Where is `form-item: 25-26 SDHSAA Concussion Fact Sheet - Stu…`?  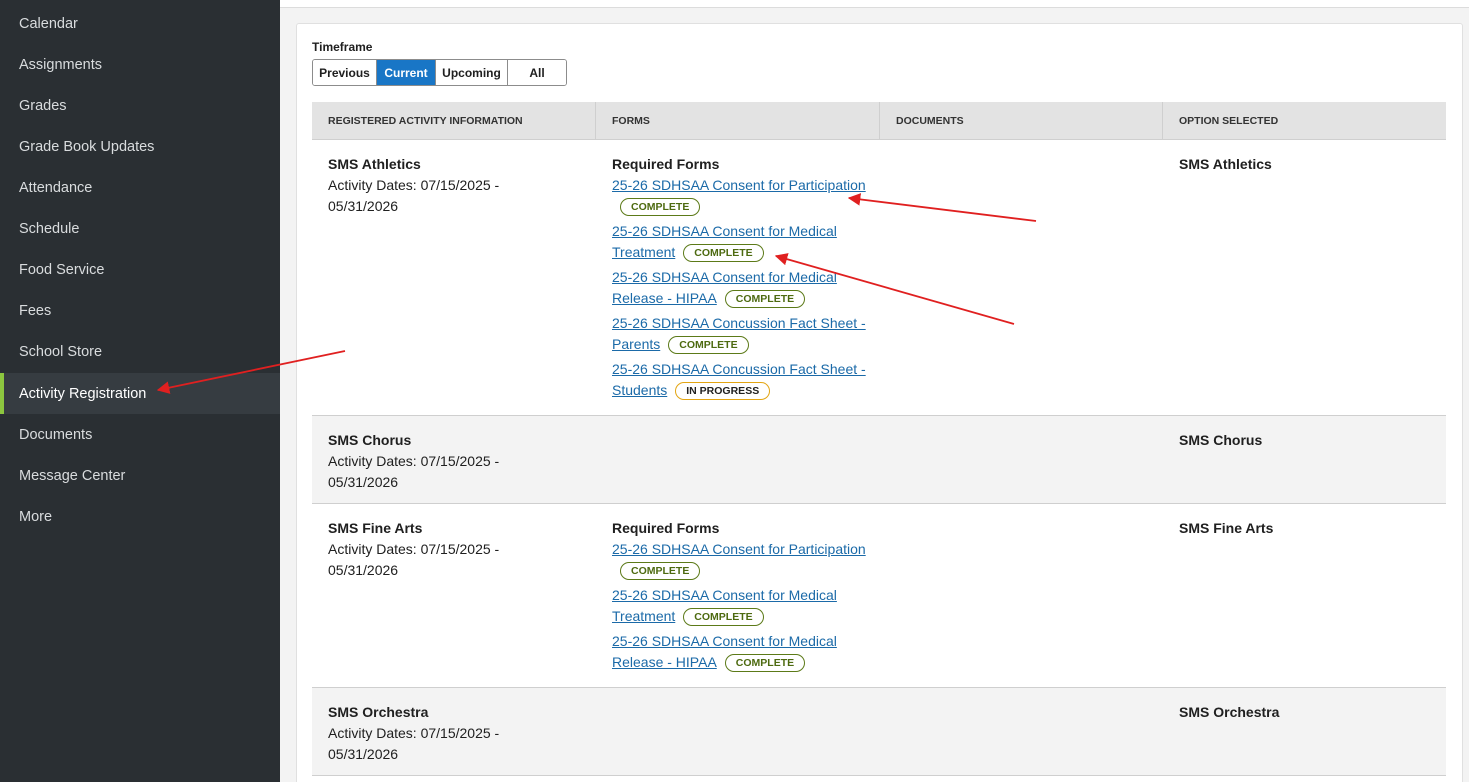 form-item: 25-26 SDHSAA Concussion Fact Sheet - Stu… is located at coordinates (742, 380).